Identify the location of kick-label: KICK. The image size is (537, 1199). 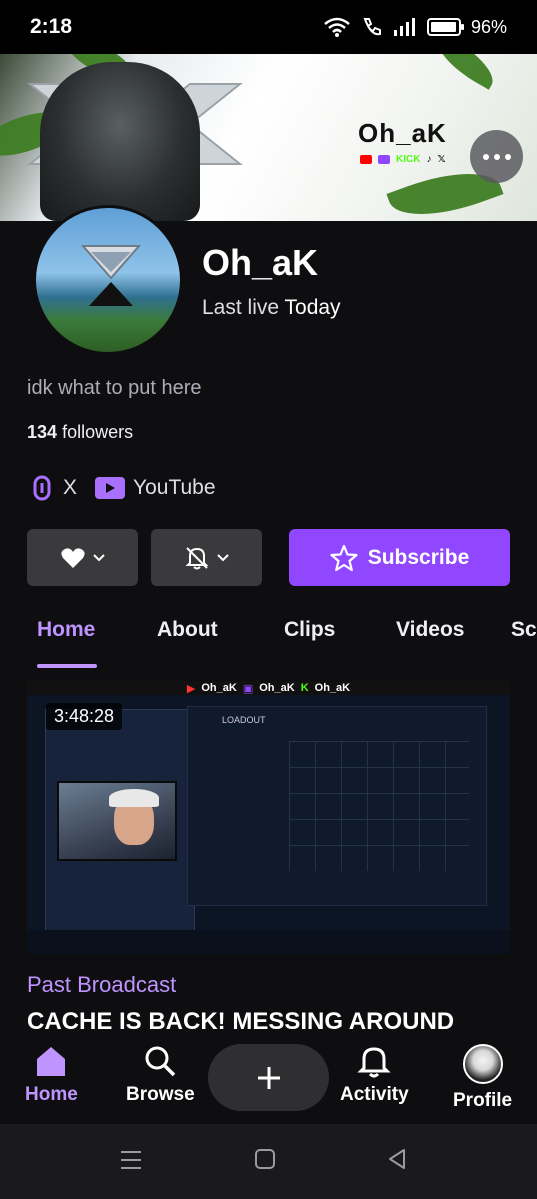
(408, 159).